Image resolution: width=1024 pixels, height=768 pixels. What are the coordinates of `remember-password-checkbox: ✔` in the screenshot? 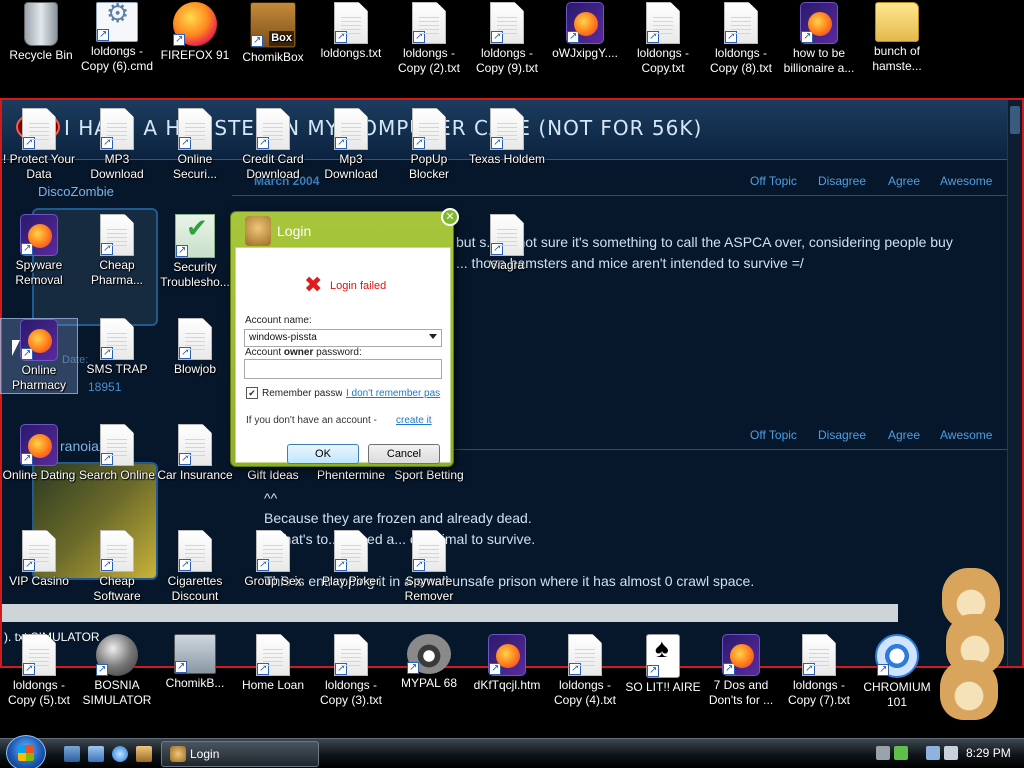 It's located at (252, 393).